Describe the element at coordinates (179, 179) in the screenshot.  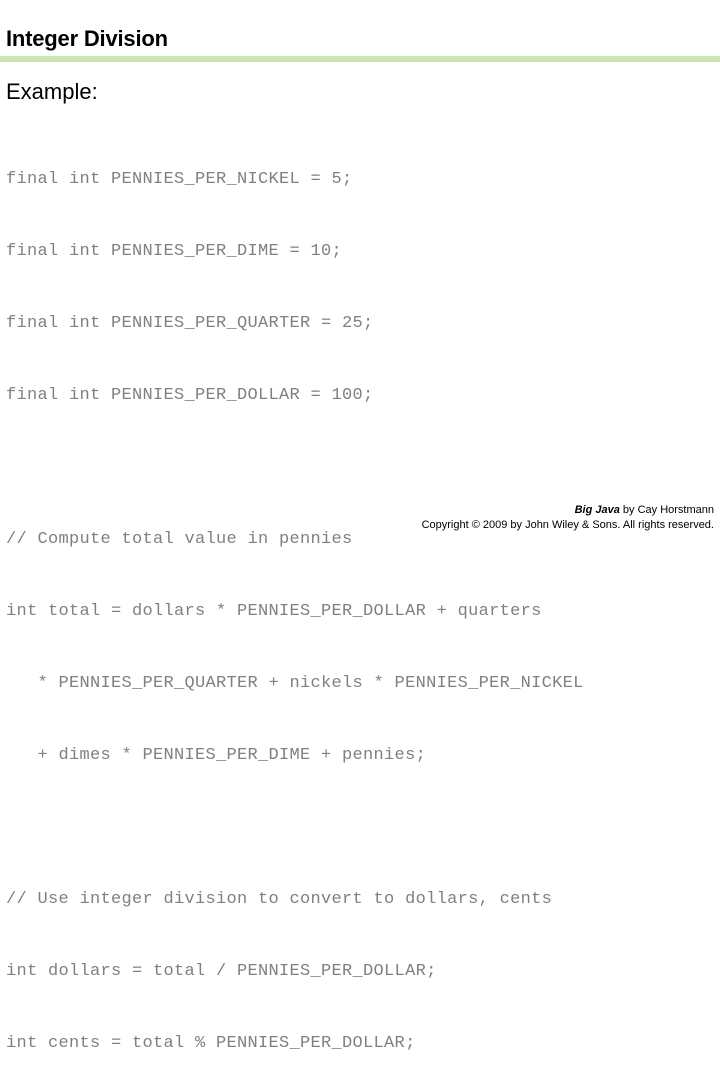
I see `code-line: final int PENNIES_PER_NICKEL = 5;` at that location.